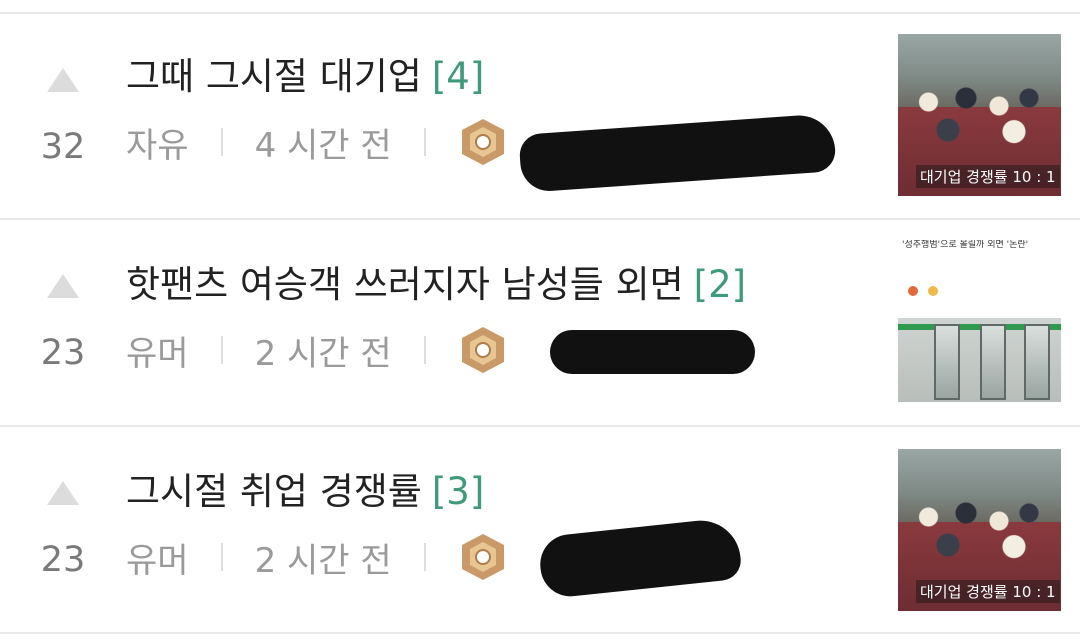 The image size is (1080, 639). I want to click on comment-count: [4], so click(458, 76).